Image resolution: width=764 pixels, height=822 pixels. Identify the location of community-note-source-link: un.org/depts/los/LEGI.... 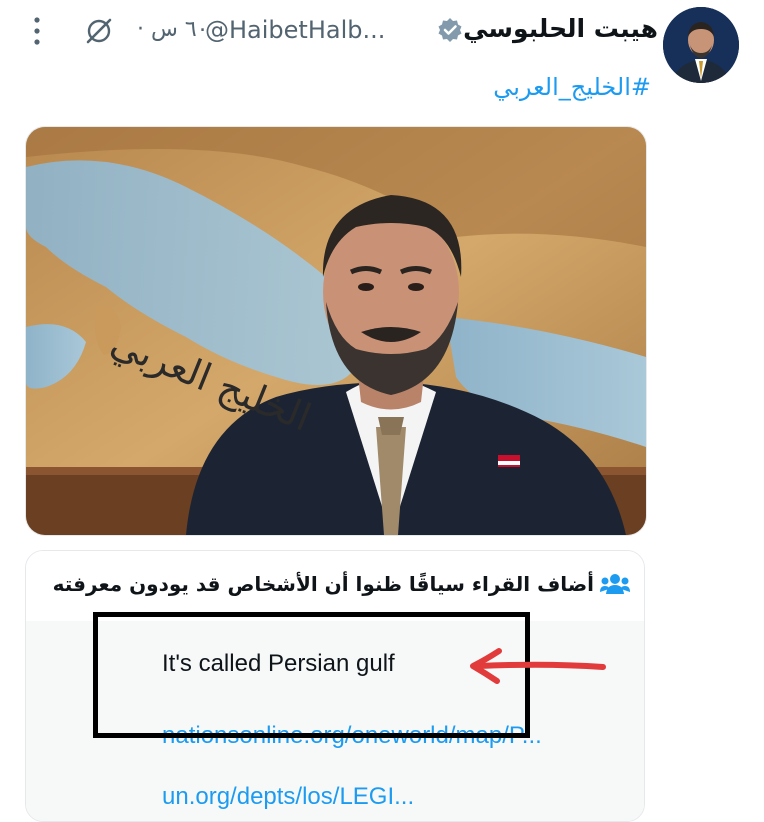
(288, 797).